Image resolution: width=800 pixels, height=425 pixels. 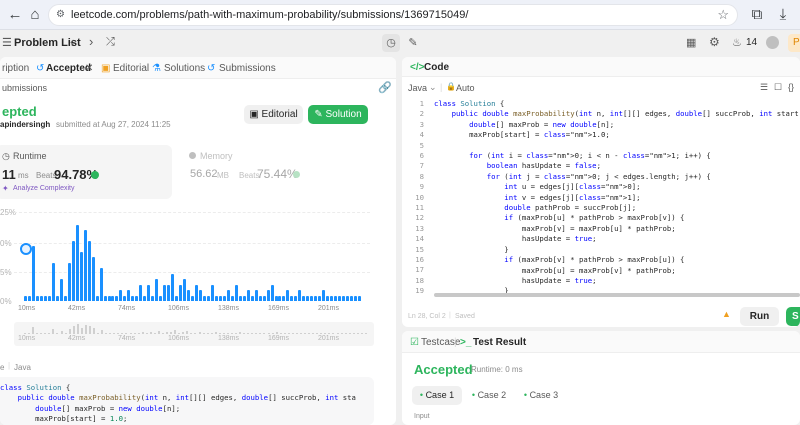 I want to click on solution-button: ✎ Solution, so click(x=338, y=114).